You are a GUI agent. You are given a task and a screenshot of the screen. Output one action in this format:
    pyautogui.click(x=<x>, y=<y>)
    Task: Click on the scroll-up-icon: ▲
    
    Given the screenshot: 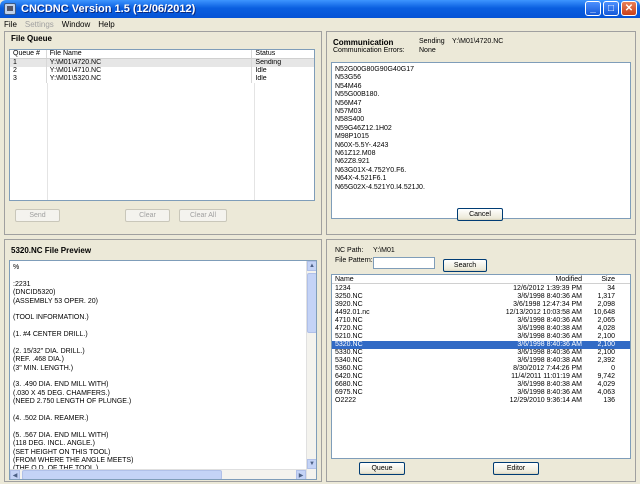 What is the action you would take?
    pyautogui.click(x=311, y=266)
    